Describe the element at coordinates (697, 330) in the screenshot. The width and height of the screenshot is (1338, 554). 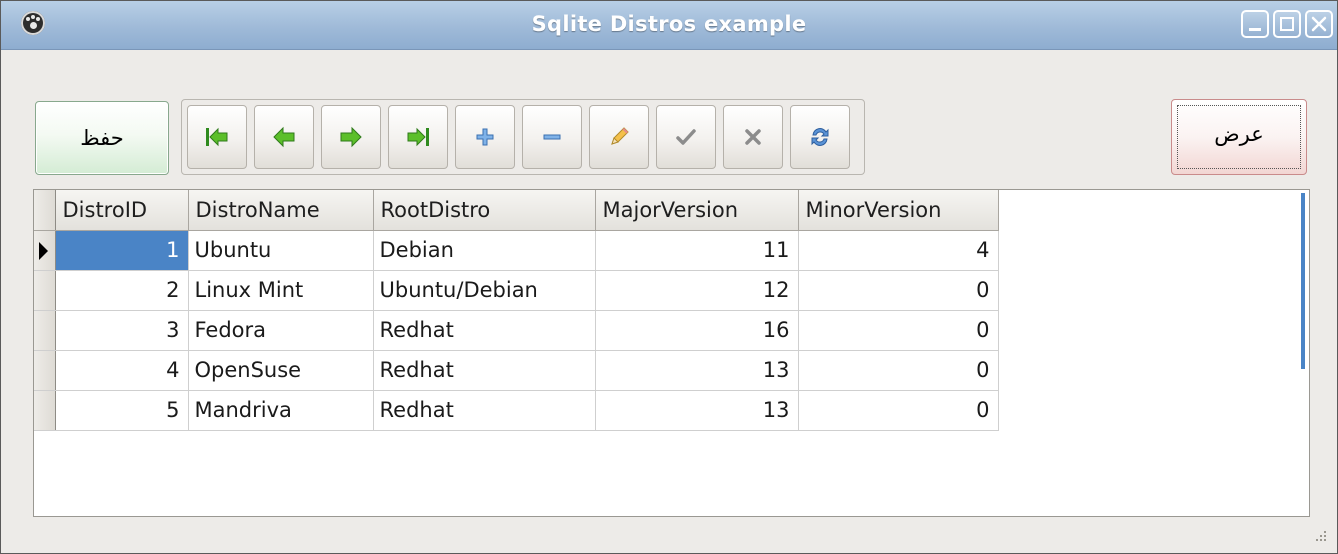
I see `cell-majorversion: 16` at that location.